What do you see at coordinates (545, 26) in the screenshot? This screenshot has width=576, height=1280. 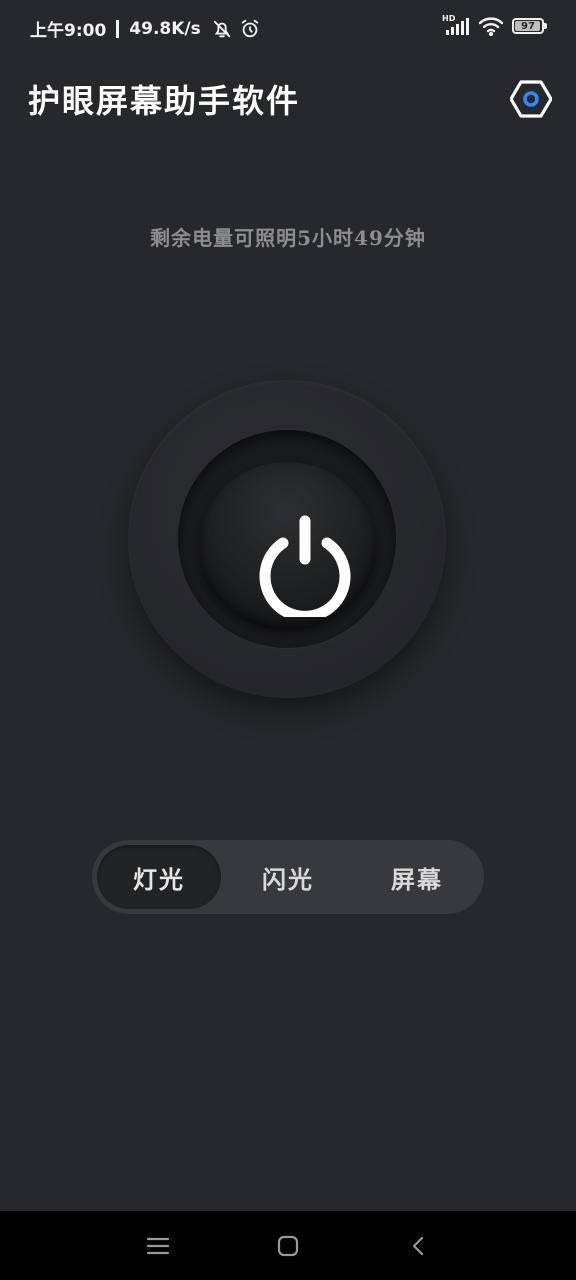 I see `battery-cap` at bounding box center [545, 26].